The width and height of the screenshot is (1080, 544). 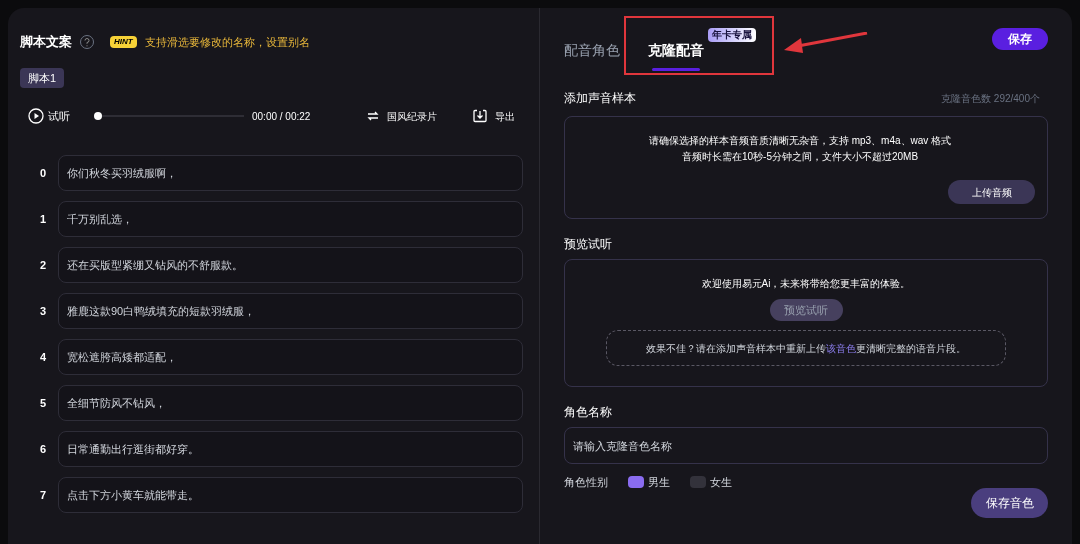 What do you see at coordinates (806, 310) in the screenshot?
I see `preview-button: 预览试听` at bounding box center [806, 310].